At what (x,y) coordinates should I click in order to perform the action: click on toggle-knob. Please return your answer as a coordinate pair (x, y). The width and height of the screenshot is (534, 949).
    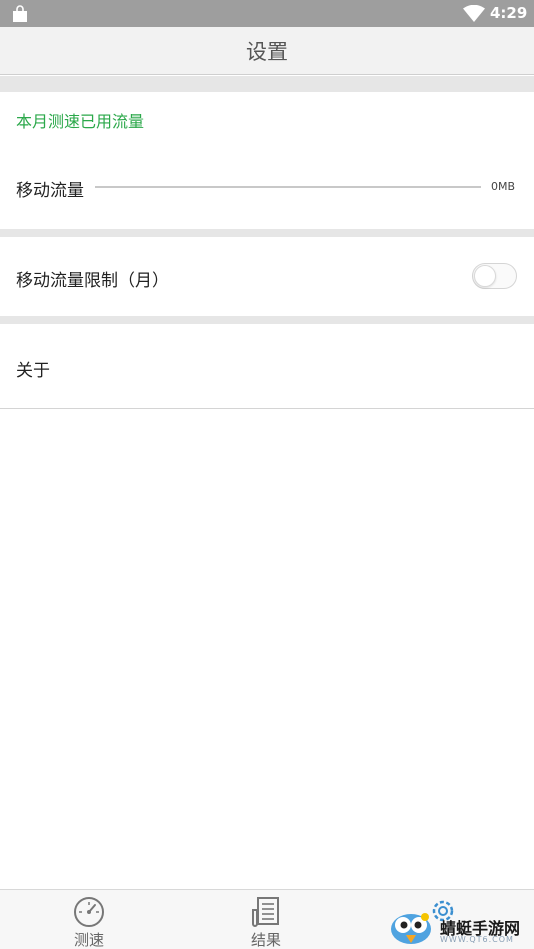
    Looking at the image, I should click on (485, 276).